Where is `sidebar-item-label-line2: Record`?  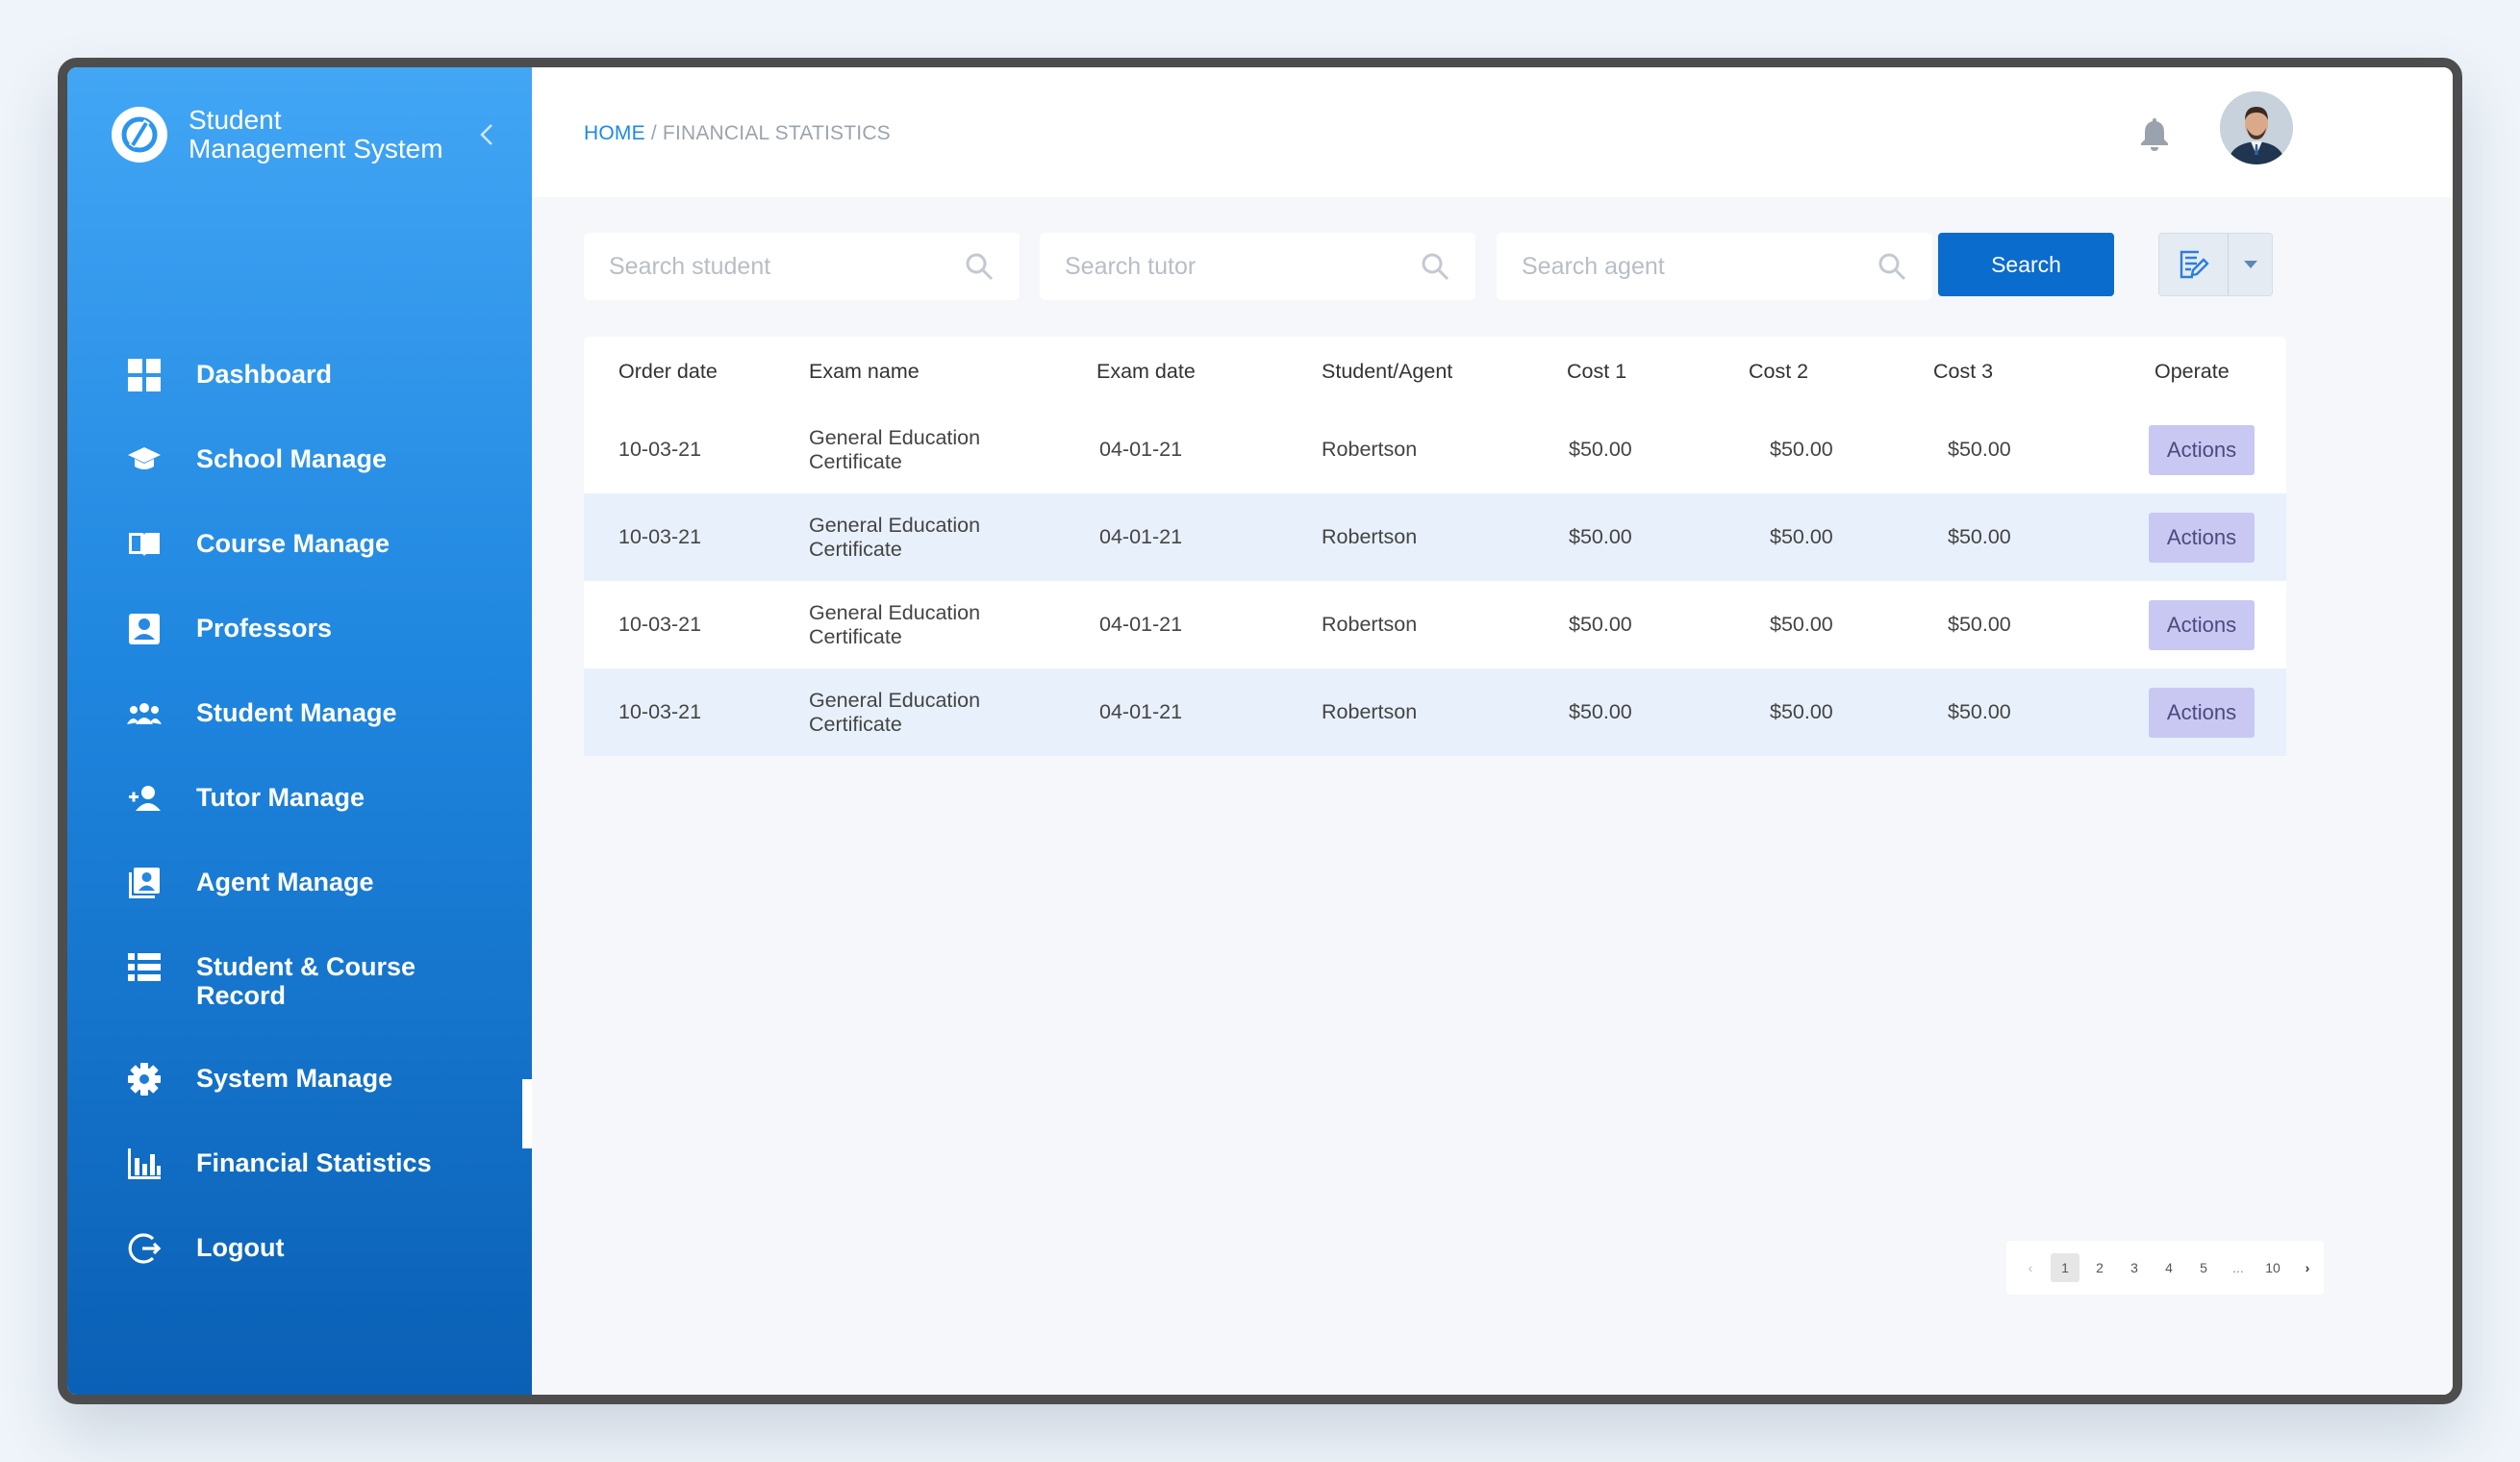
sidebar-item-label-line2: Record is located at coordinates (242, 996).